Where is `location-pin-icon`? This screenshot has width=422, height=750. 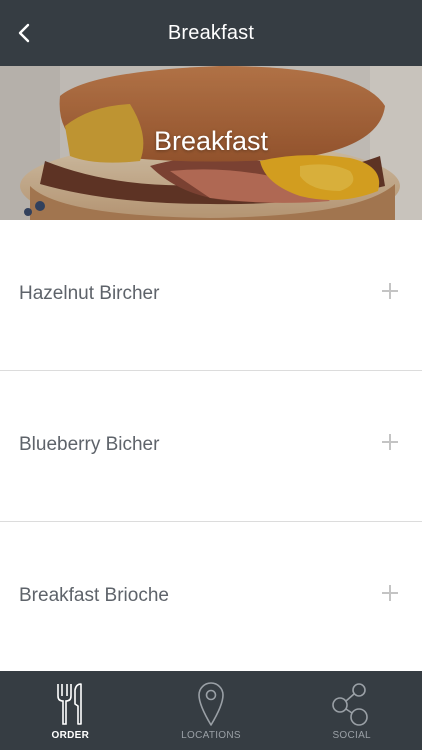
location-pin-icon is located at coordinates (211, 704).